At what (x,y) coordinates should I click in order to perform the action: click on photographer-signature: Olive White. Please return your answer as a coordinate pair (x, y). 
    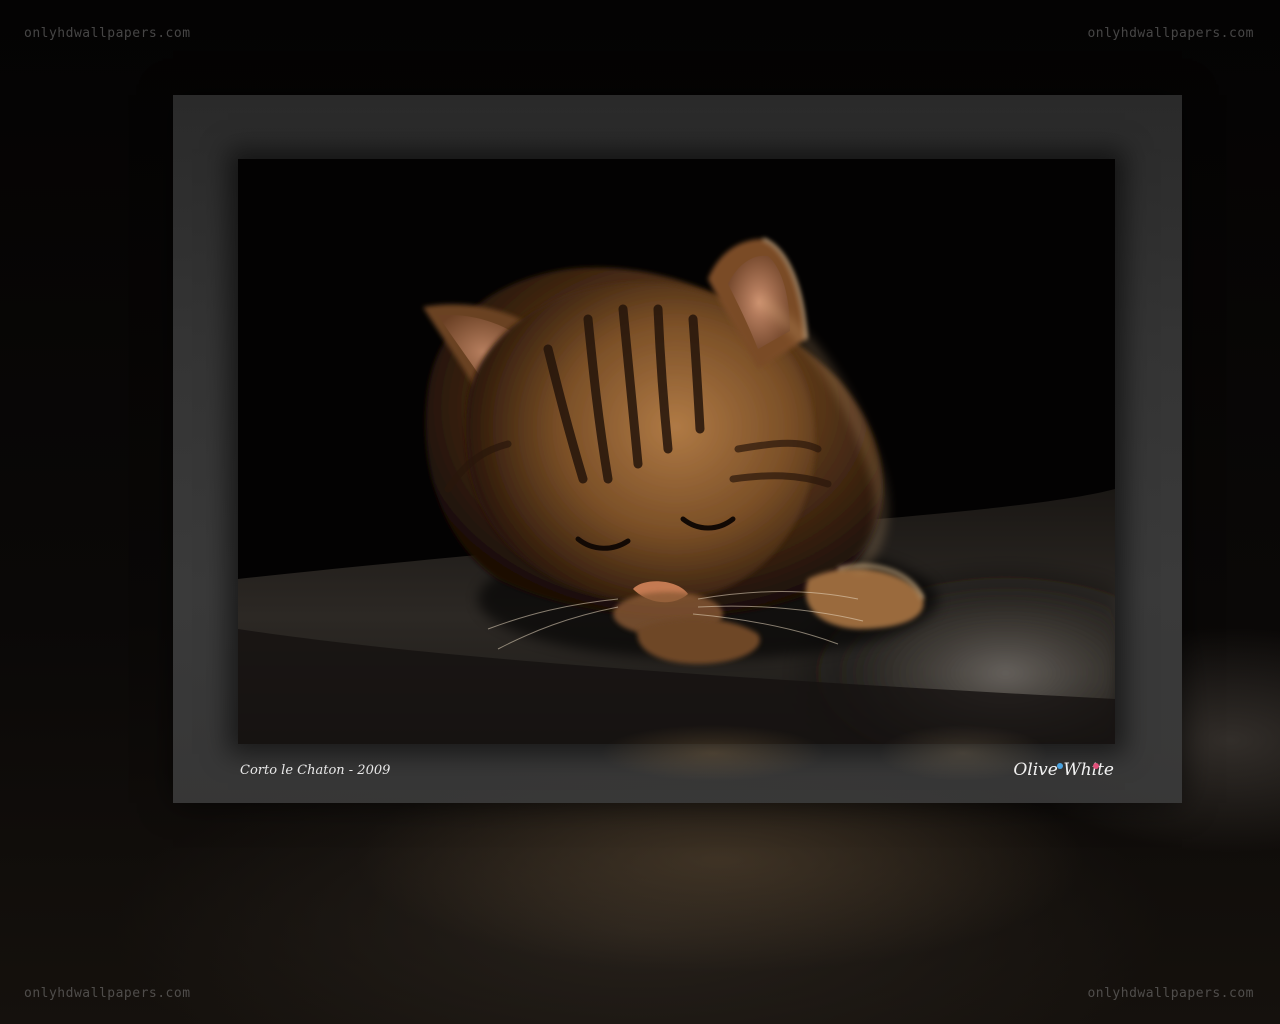
    Looking at the image, I should click on (1063, 770).